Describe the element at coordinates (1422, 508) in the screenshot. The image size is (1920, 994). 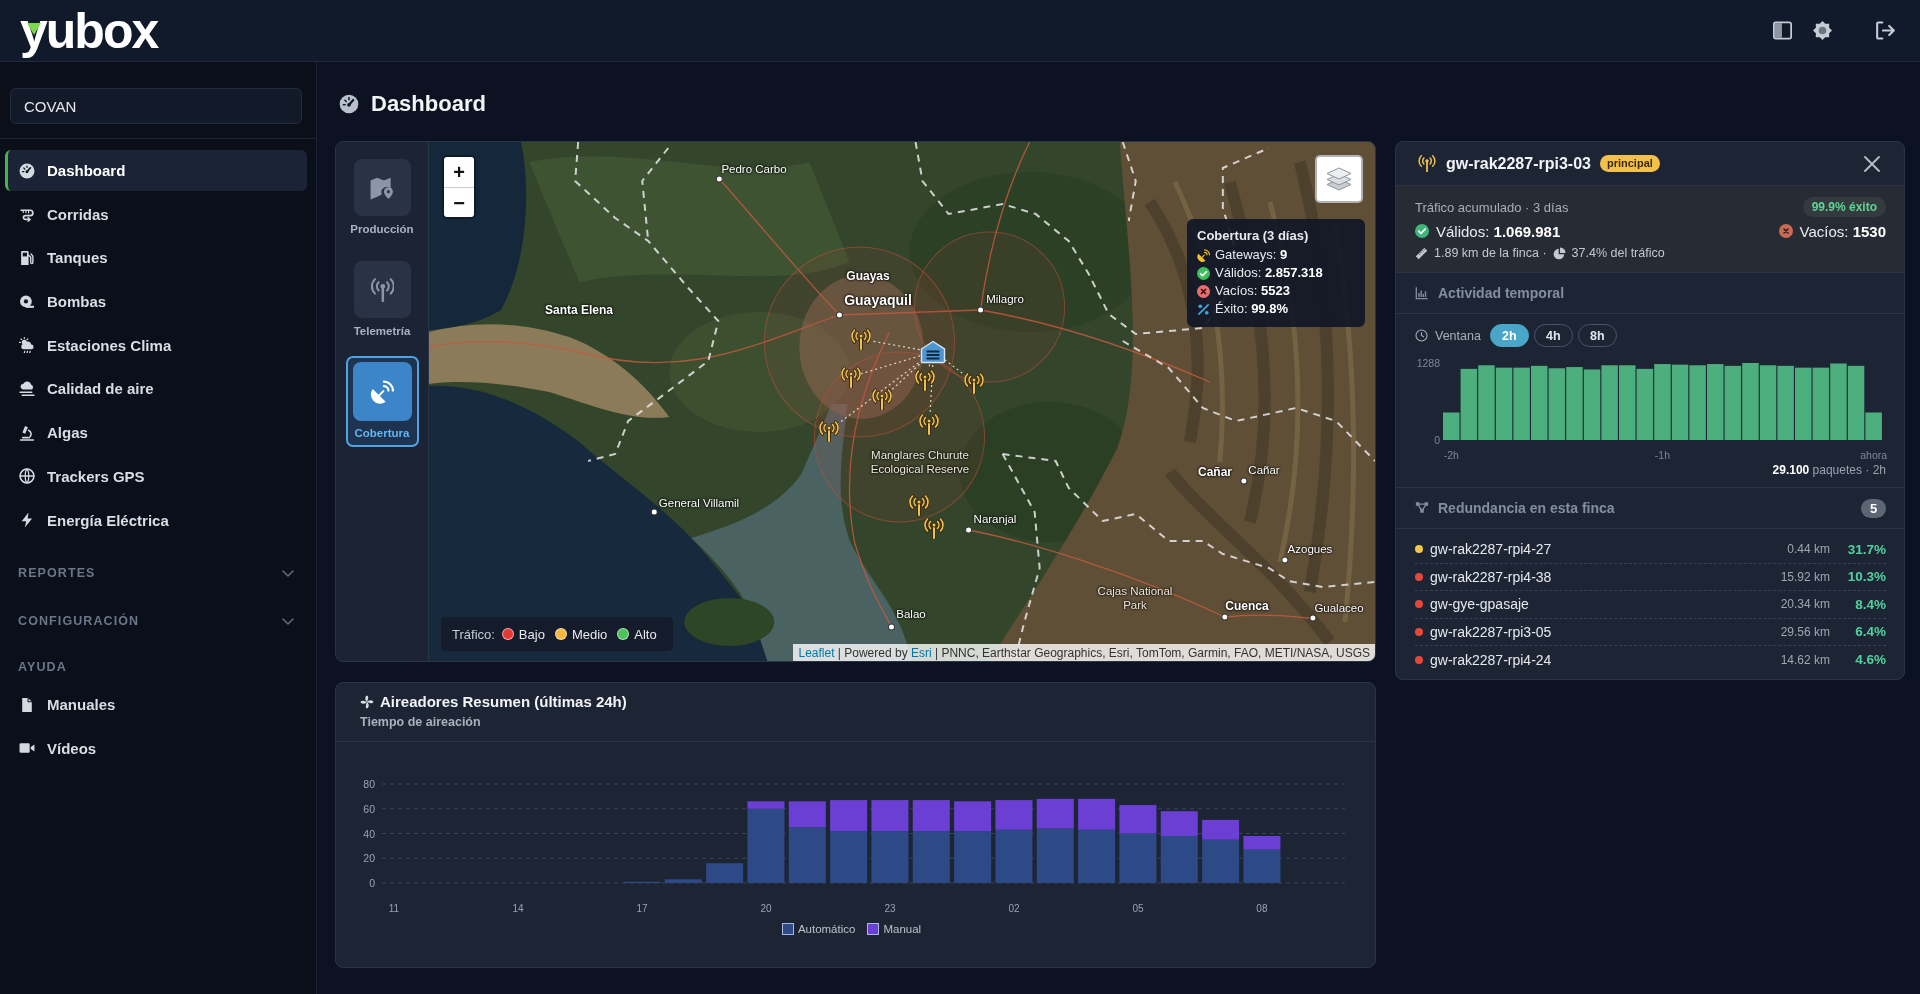
I see `network-nodes-icon` at that location.